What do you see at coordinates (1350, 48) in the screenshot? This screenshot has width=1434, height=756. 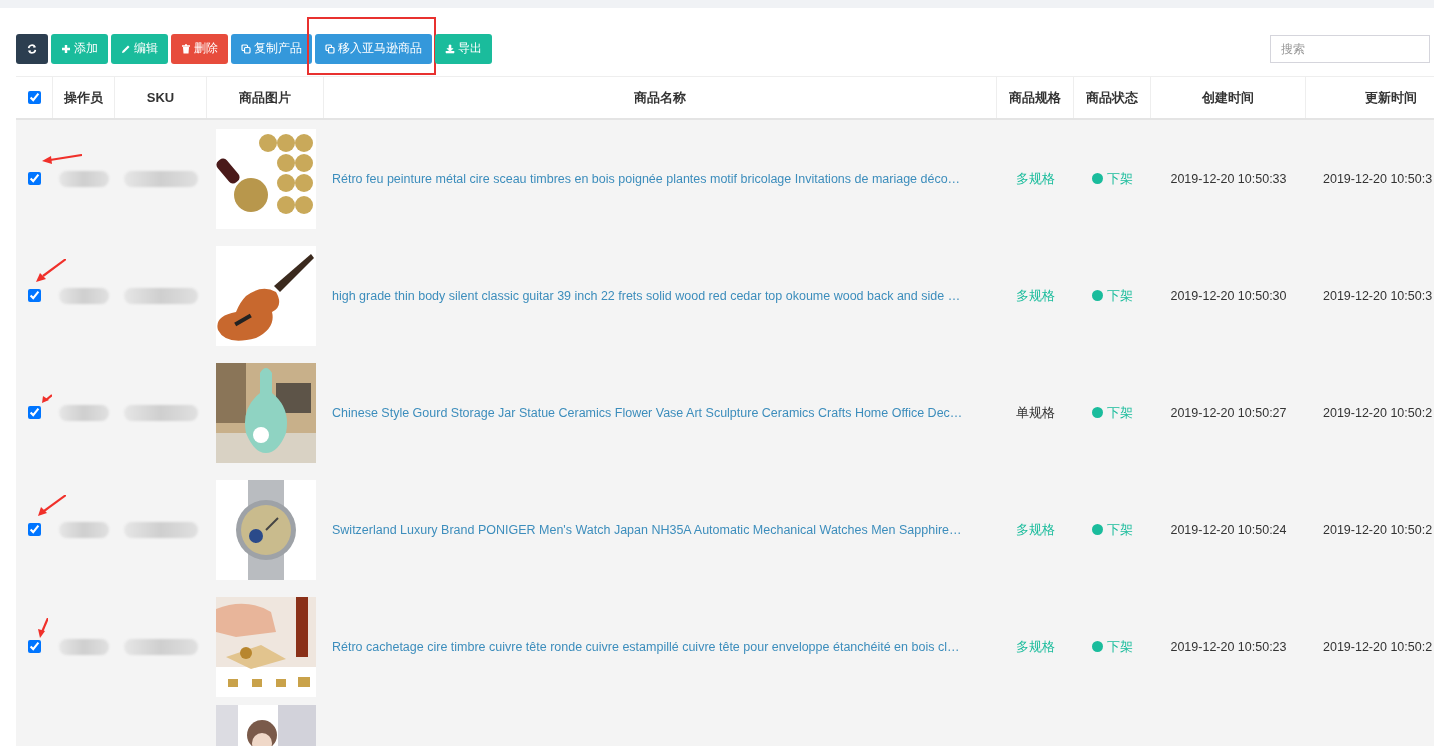 I see `search-field: 搜索` at bounding box center [1350, 48].